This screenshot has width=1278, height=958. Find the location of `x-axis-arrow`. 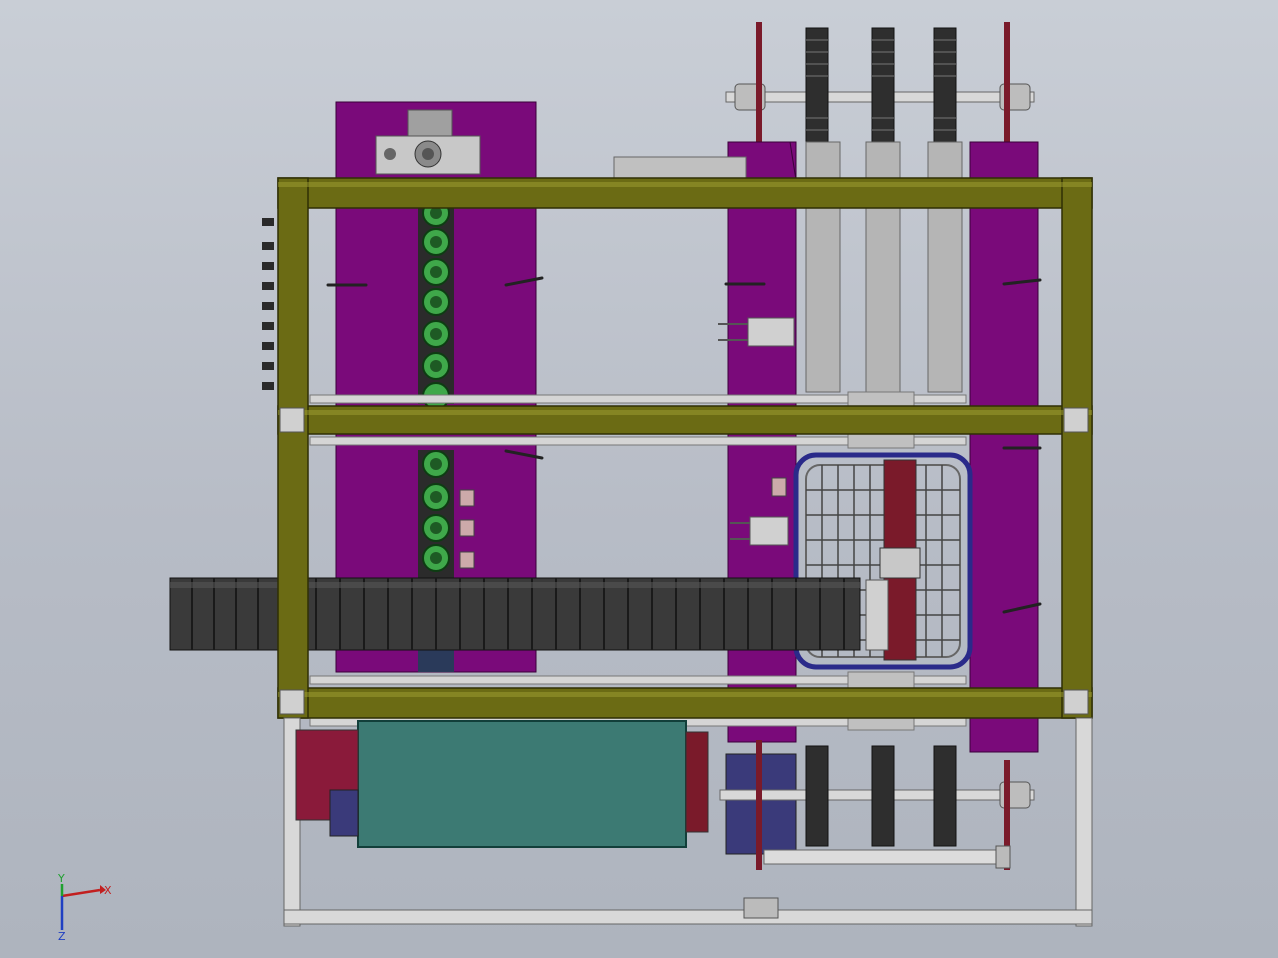

x-axis-arrow is located at coordinates (81, 893).